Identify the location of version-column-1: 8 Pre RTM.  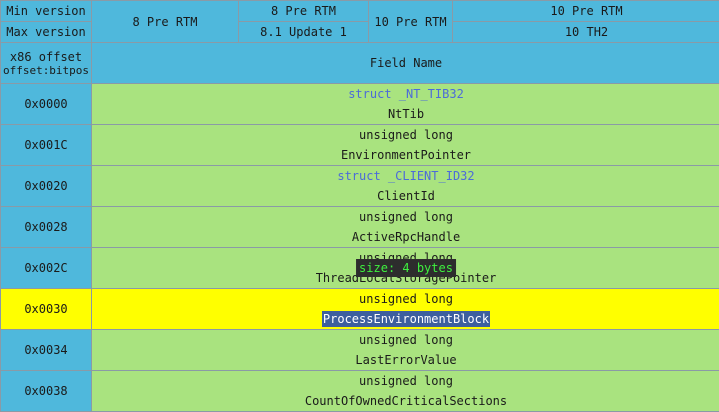
(165, 22).